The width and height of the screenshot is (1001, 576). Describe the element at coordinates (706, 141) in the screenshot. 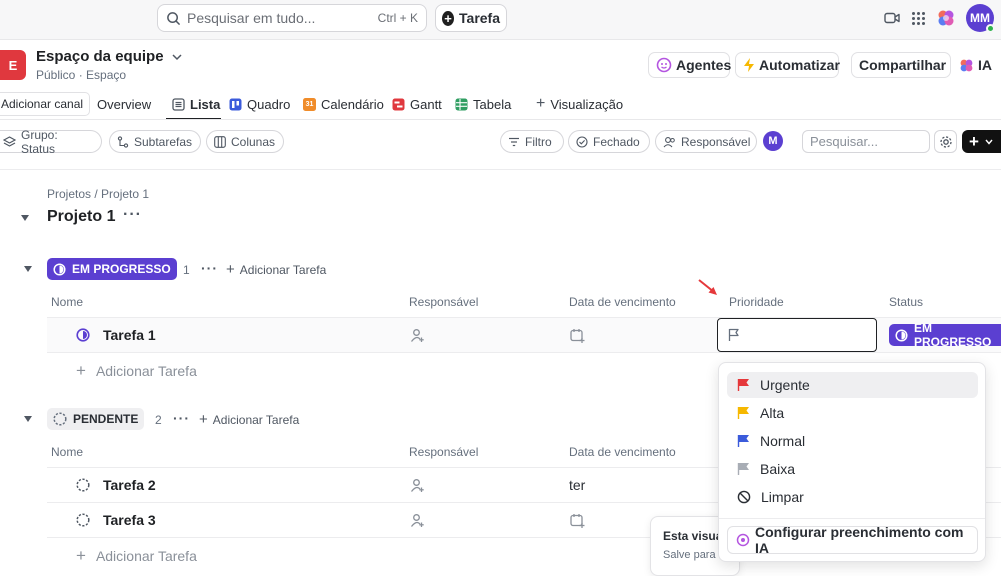

I see `assignee-filter-button: Responsável` at that location.